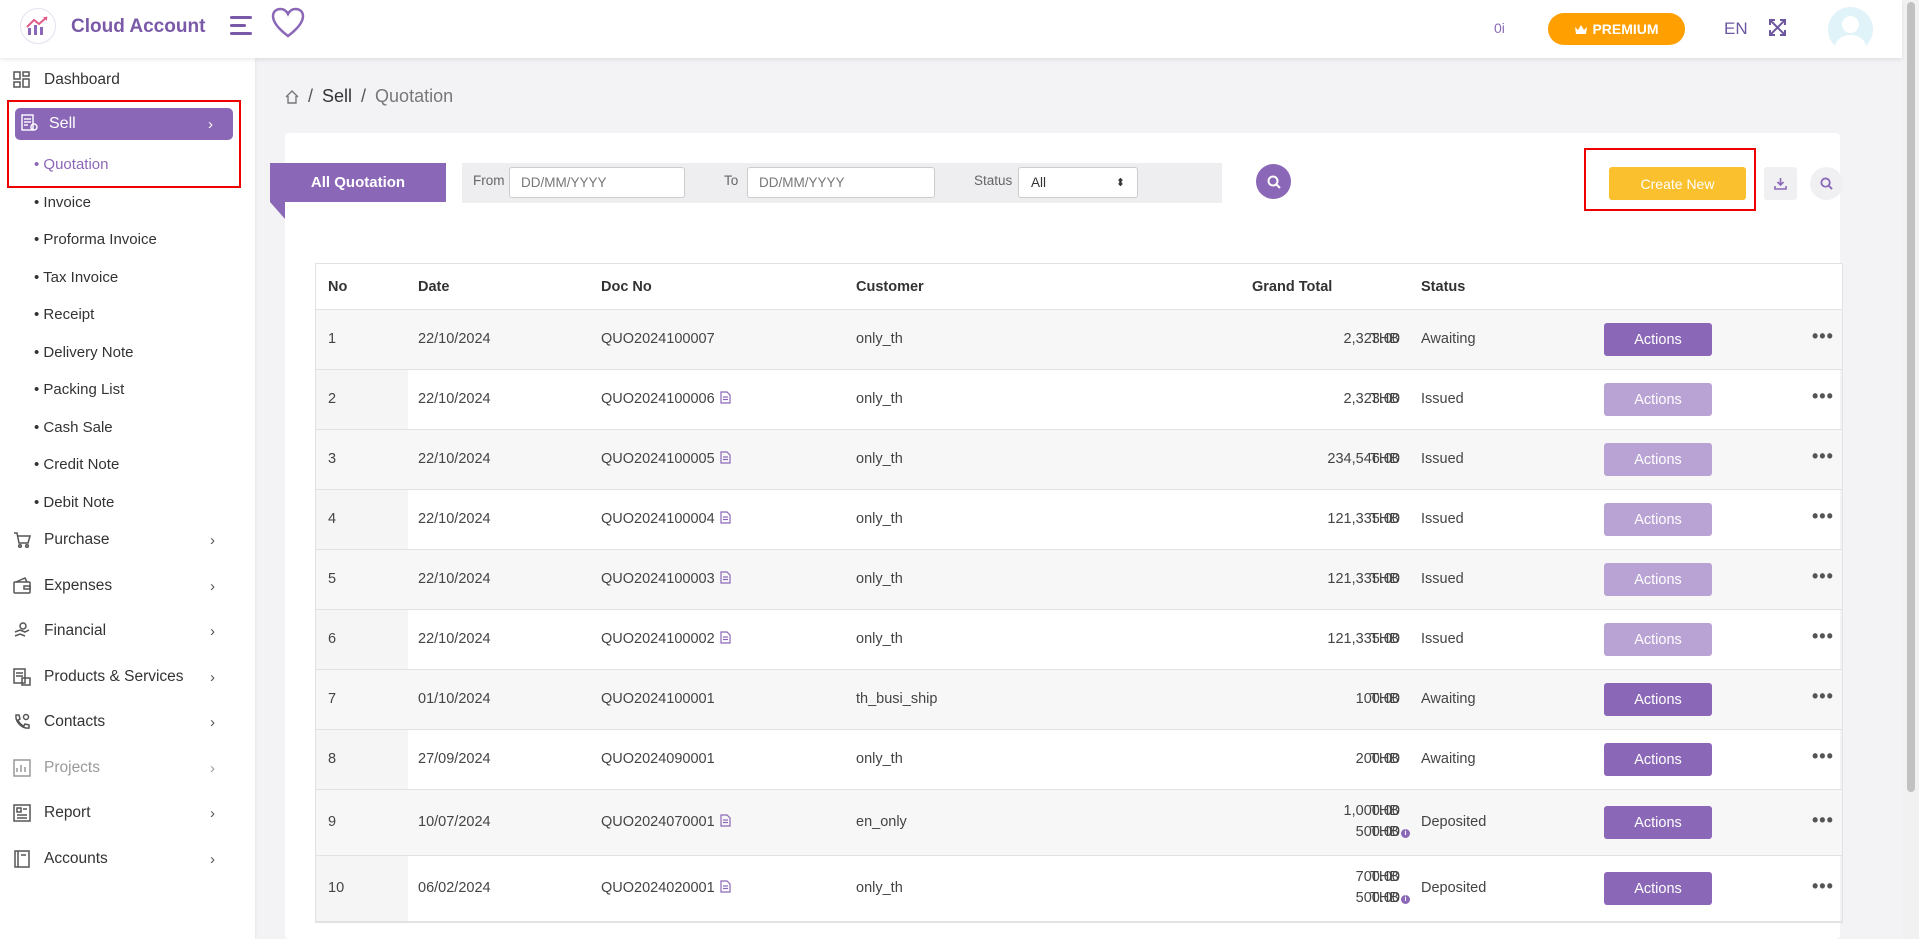  Describe the element at coordinates (1616, 29) in the screenshot. I see `premium-button: PREMIUM` at that location.